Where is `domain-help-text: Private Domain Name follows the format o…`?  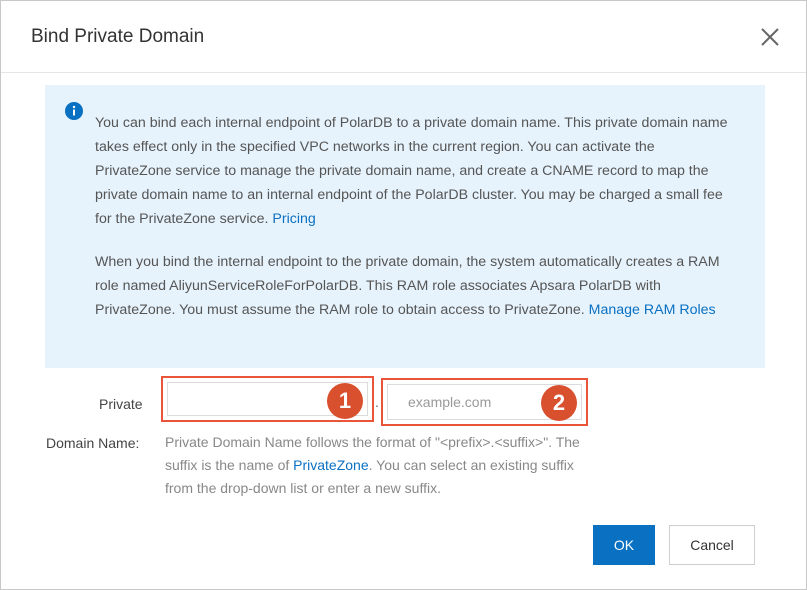
domain-help-text: Private Domain Name follows the format o… is located at coordinates (380, 465).